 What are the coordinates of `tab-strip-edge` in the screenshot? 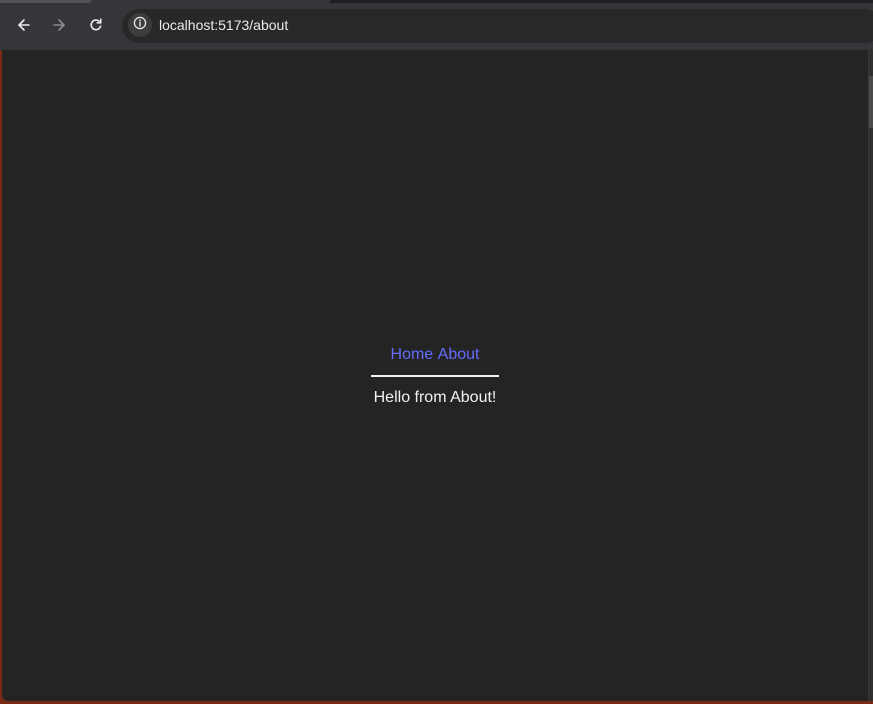 It's located at (601, 1).